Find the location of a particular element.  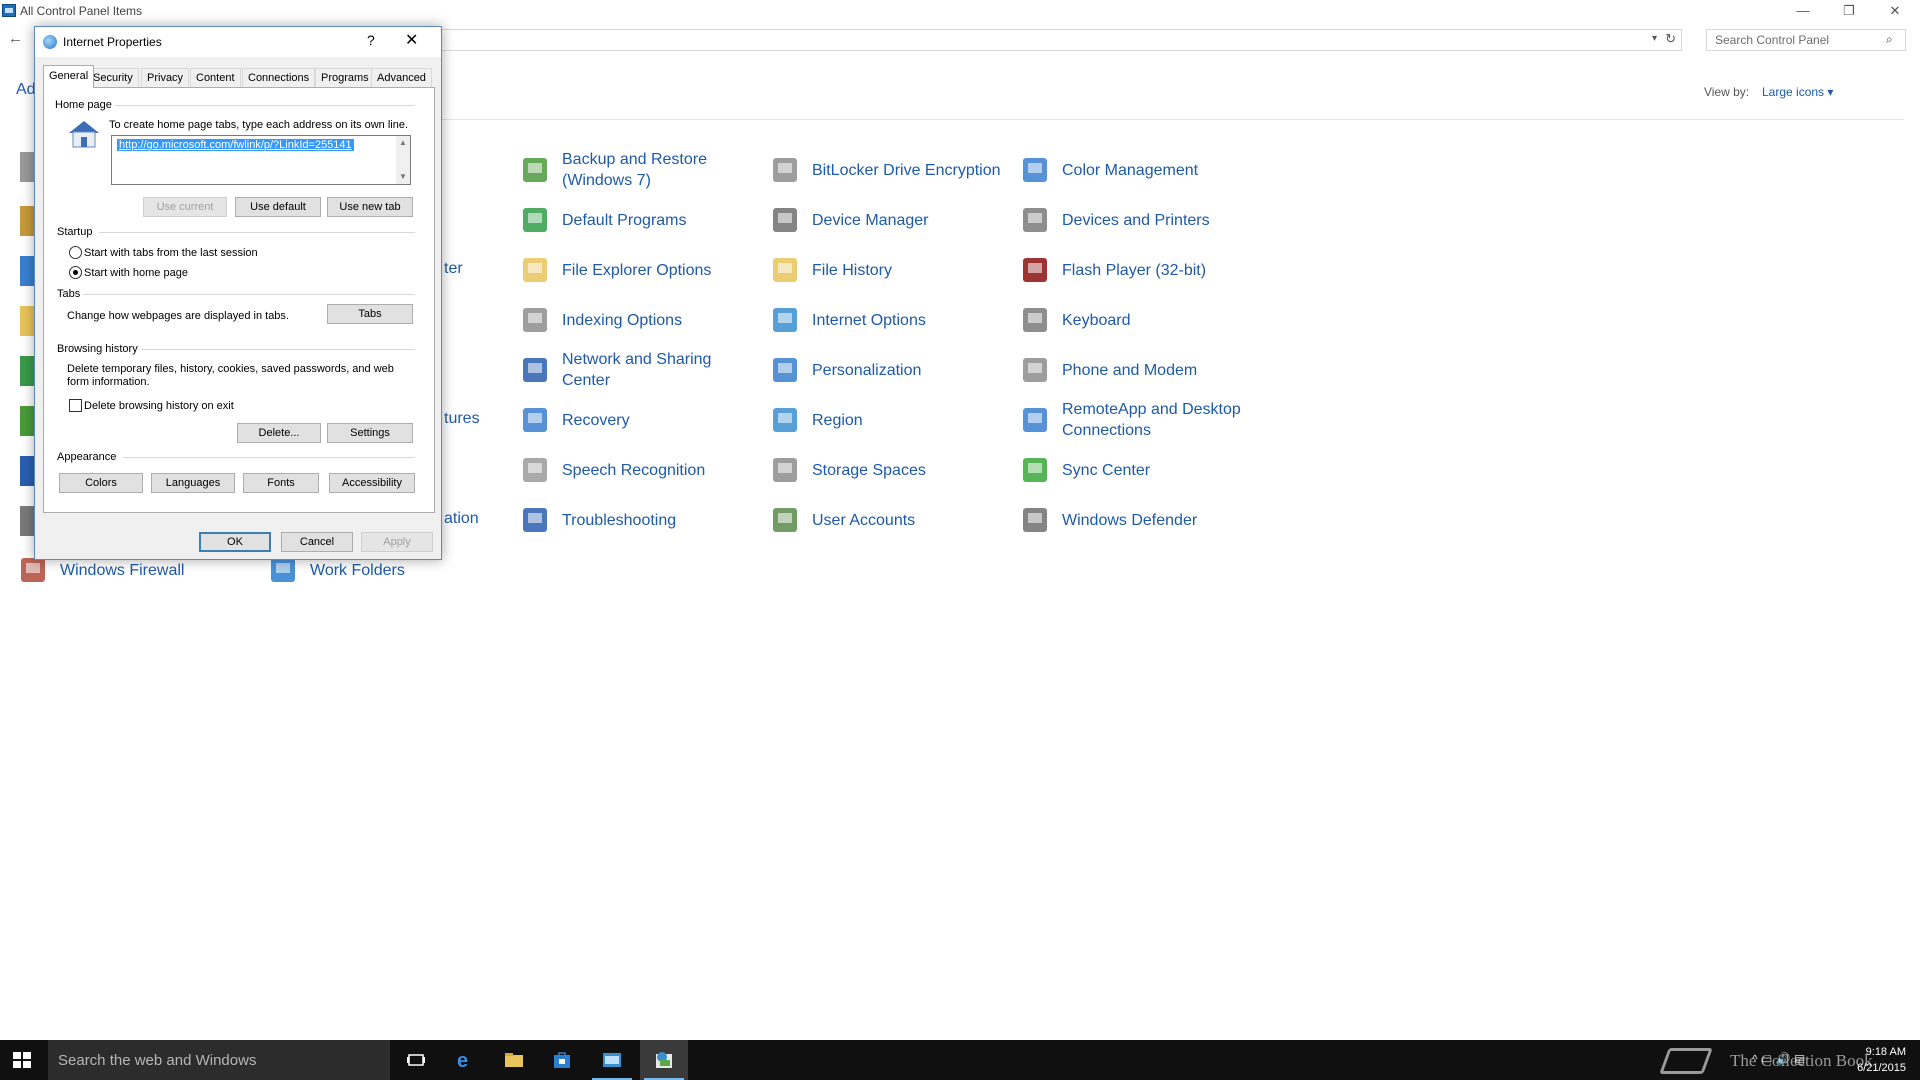

taskbar-search-box: Search the web and Windows is located at coordinates (219, 1060).